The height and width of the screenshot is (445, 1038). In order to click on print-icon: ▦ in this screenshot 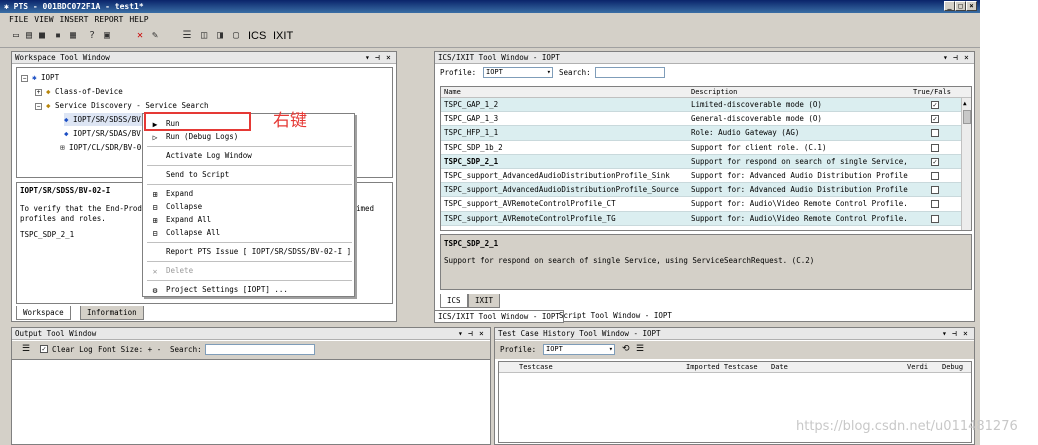, I will do `click(73, 36)`.